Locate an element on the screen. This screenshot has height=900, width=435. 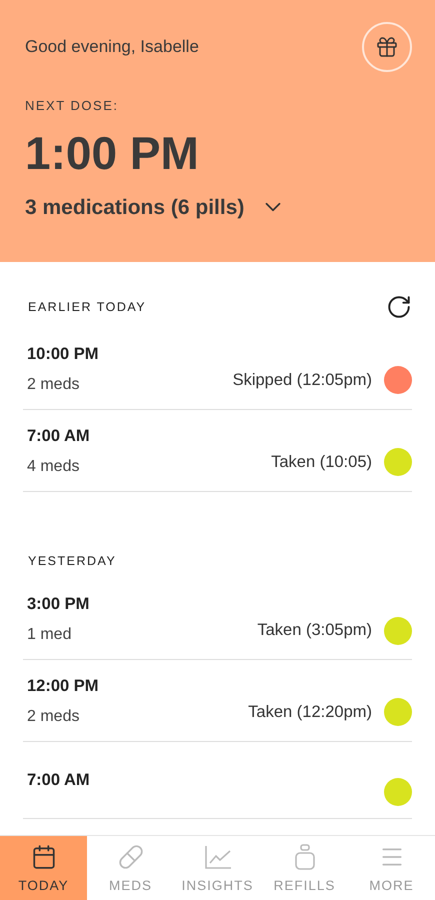
dose-status: Taken (3:05pm) is located at coordinates (314, 631).